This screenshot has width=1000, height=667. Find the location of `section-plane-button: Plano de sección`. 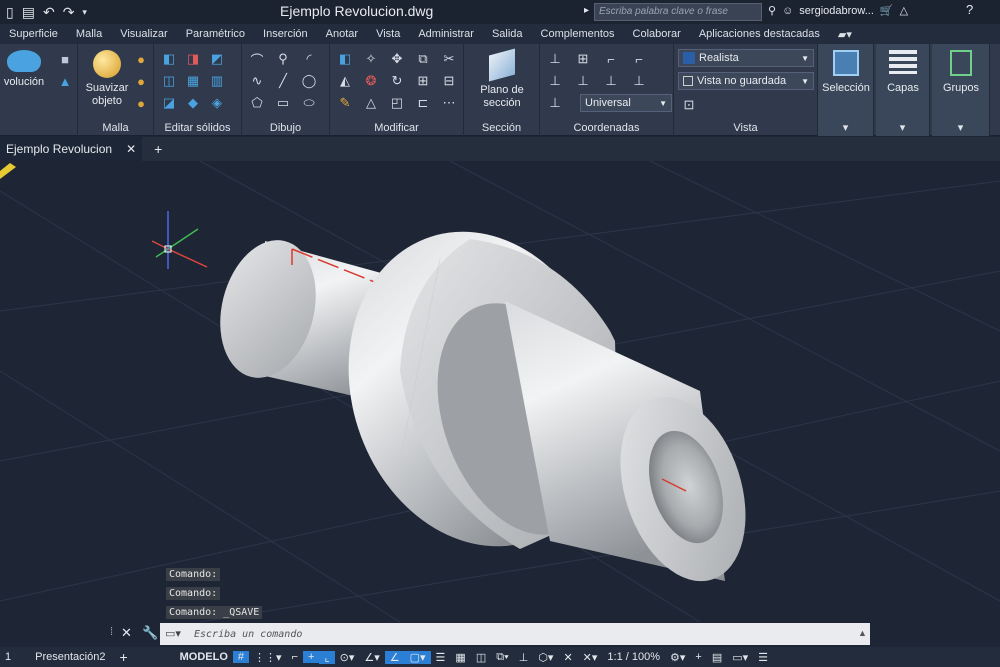

section-plane-button: Plano de sección is located at coordinates (502, 79).